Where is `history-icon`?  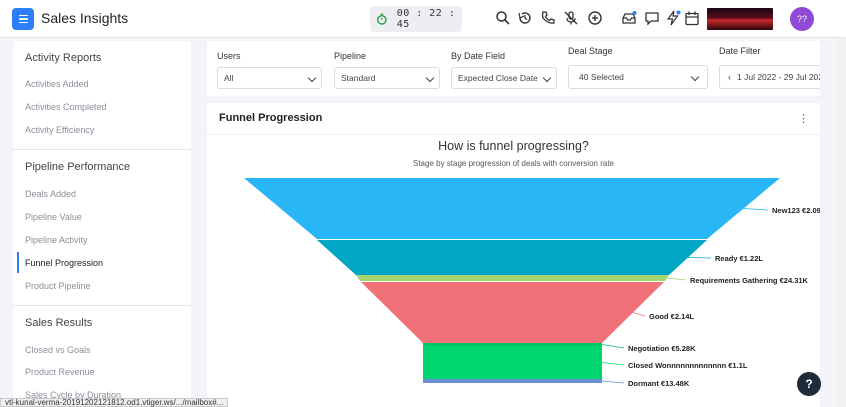
history-icon is located at coordinates (525, 18).